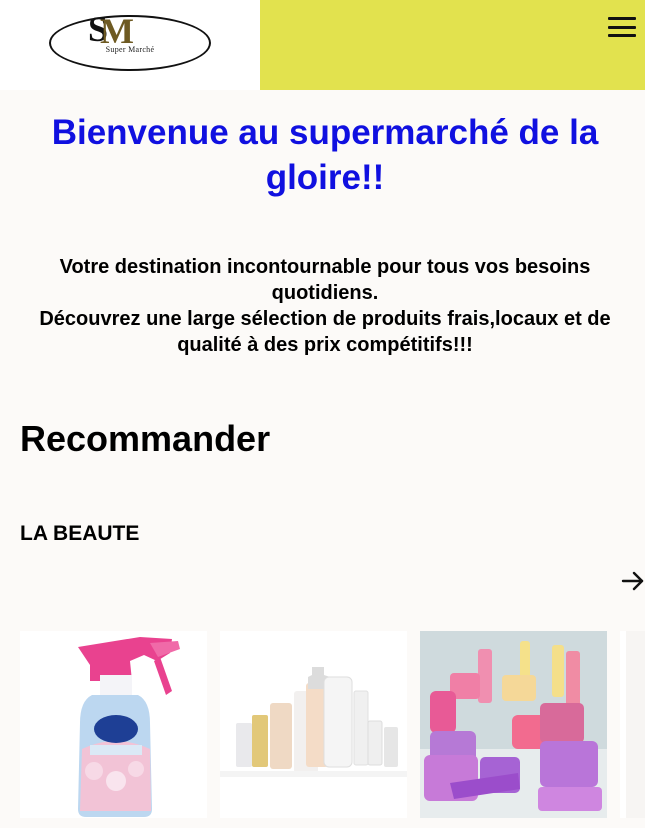 The height and width of the screenshot is (828, 645). Describe the element at coordinates (130, 49) in the screenshot. I see `logo-text: Super Marché` at that location.